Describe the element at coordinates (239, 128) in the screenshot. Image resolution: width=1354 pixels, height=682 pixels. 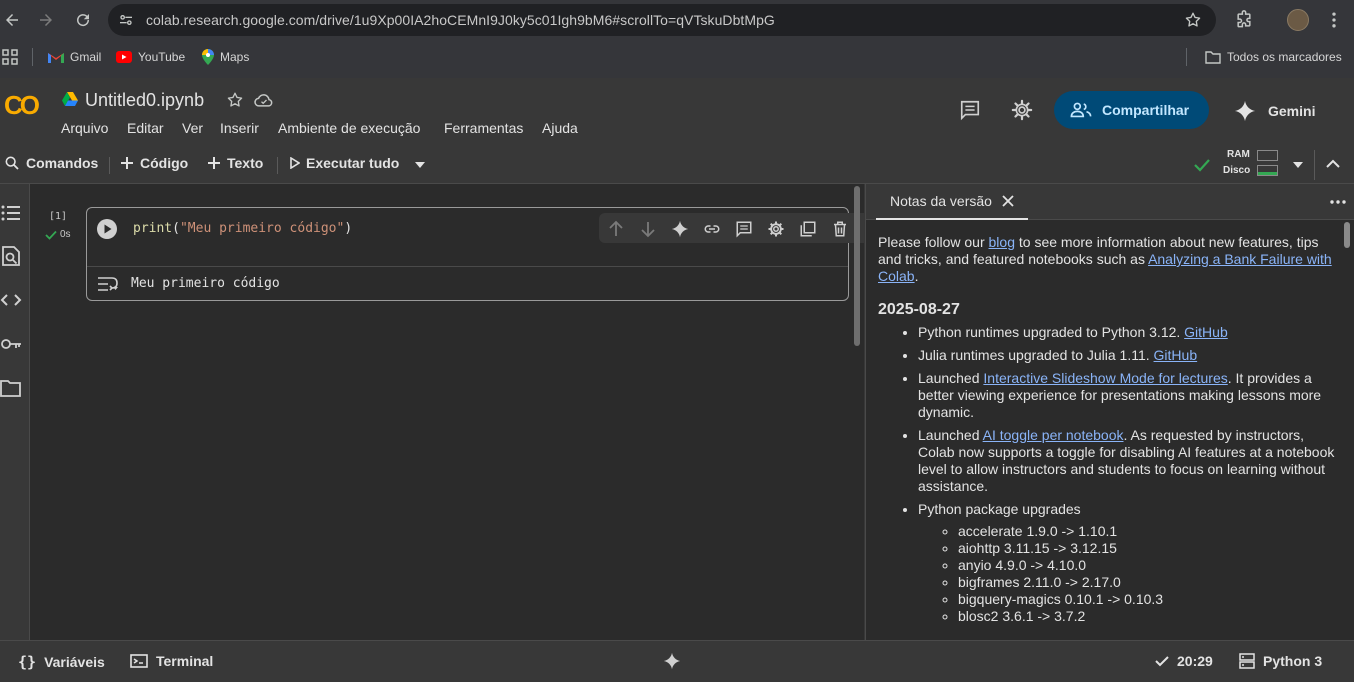
I see `menu-inserir: Inserir` at that location.